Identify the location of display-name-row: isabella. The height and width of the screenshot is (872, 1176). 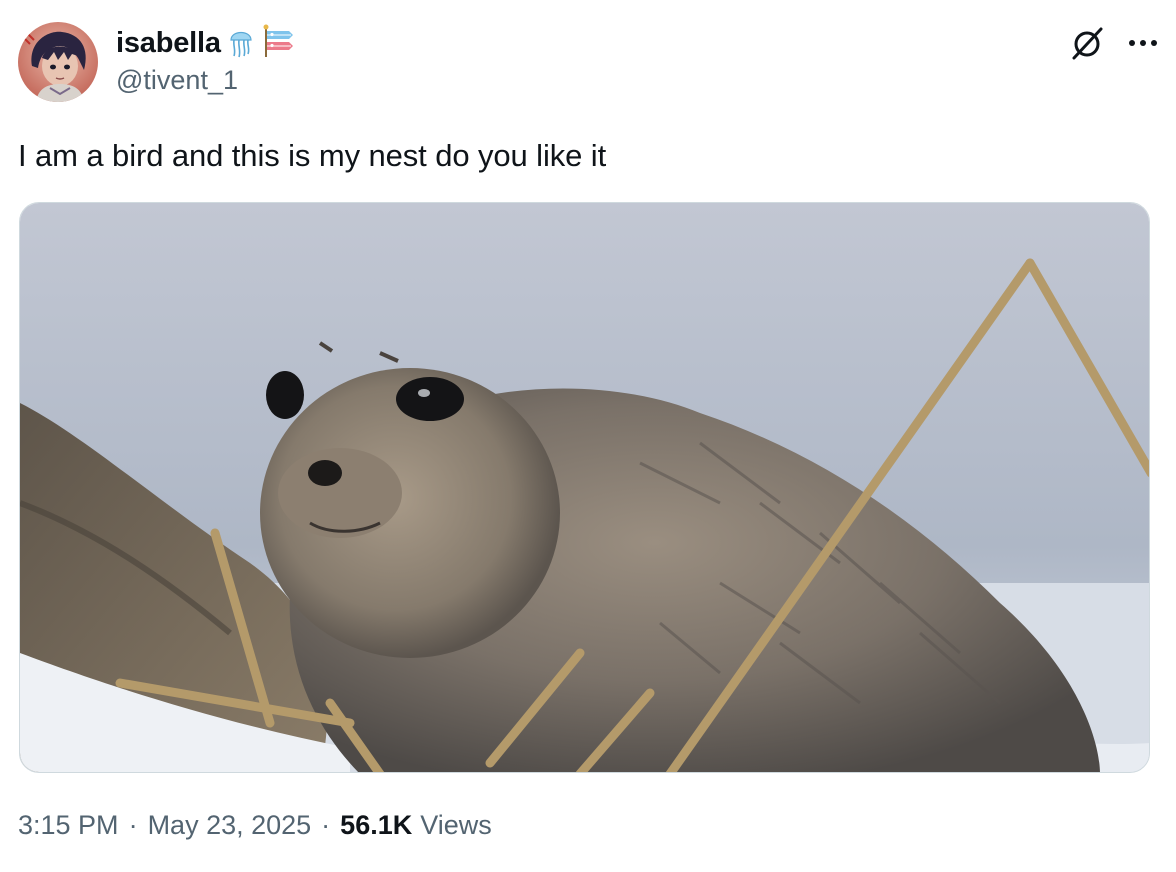
(206, 43).